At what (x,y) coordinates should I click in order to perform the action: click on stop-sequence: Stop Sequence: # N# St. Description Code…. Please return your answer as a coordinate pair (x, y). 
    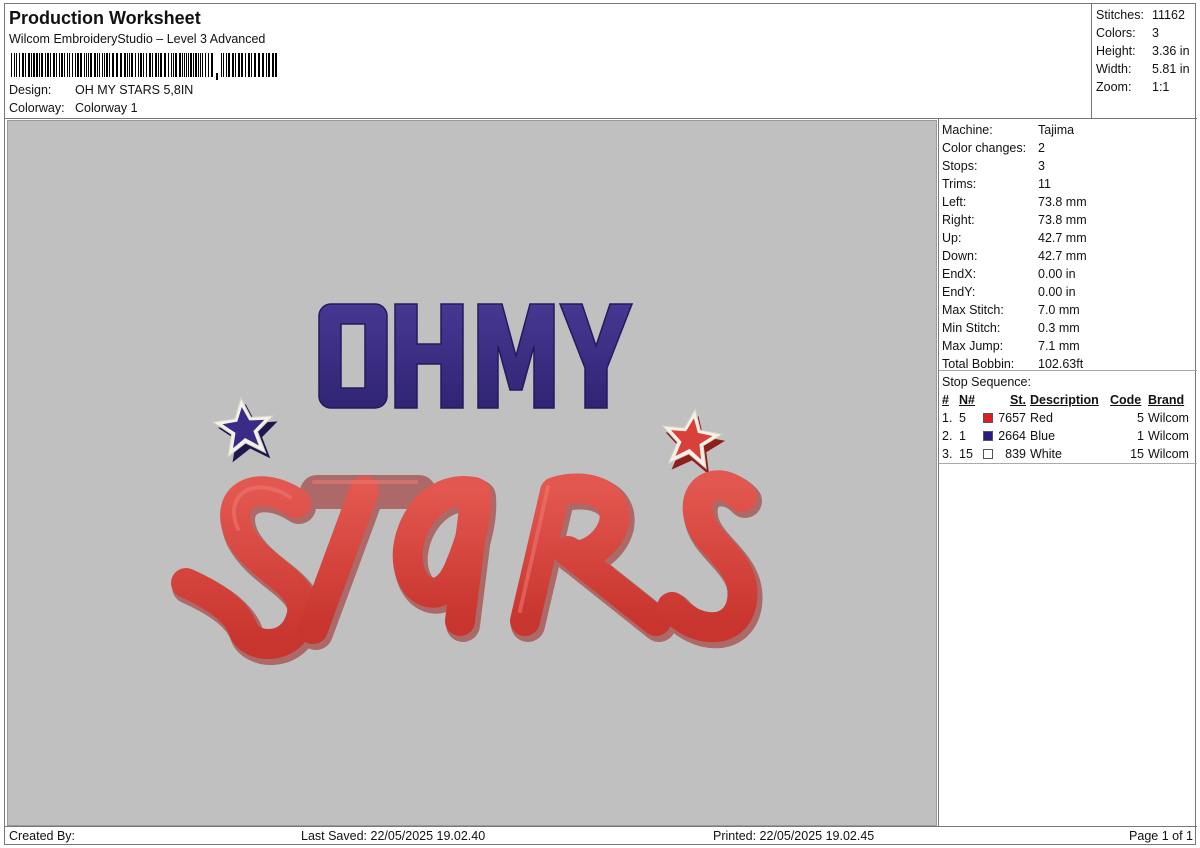
    Looking at the image, I should click on (1068, 417).